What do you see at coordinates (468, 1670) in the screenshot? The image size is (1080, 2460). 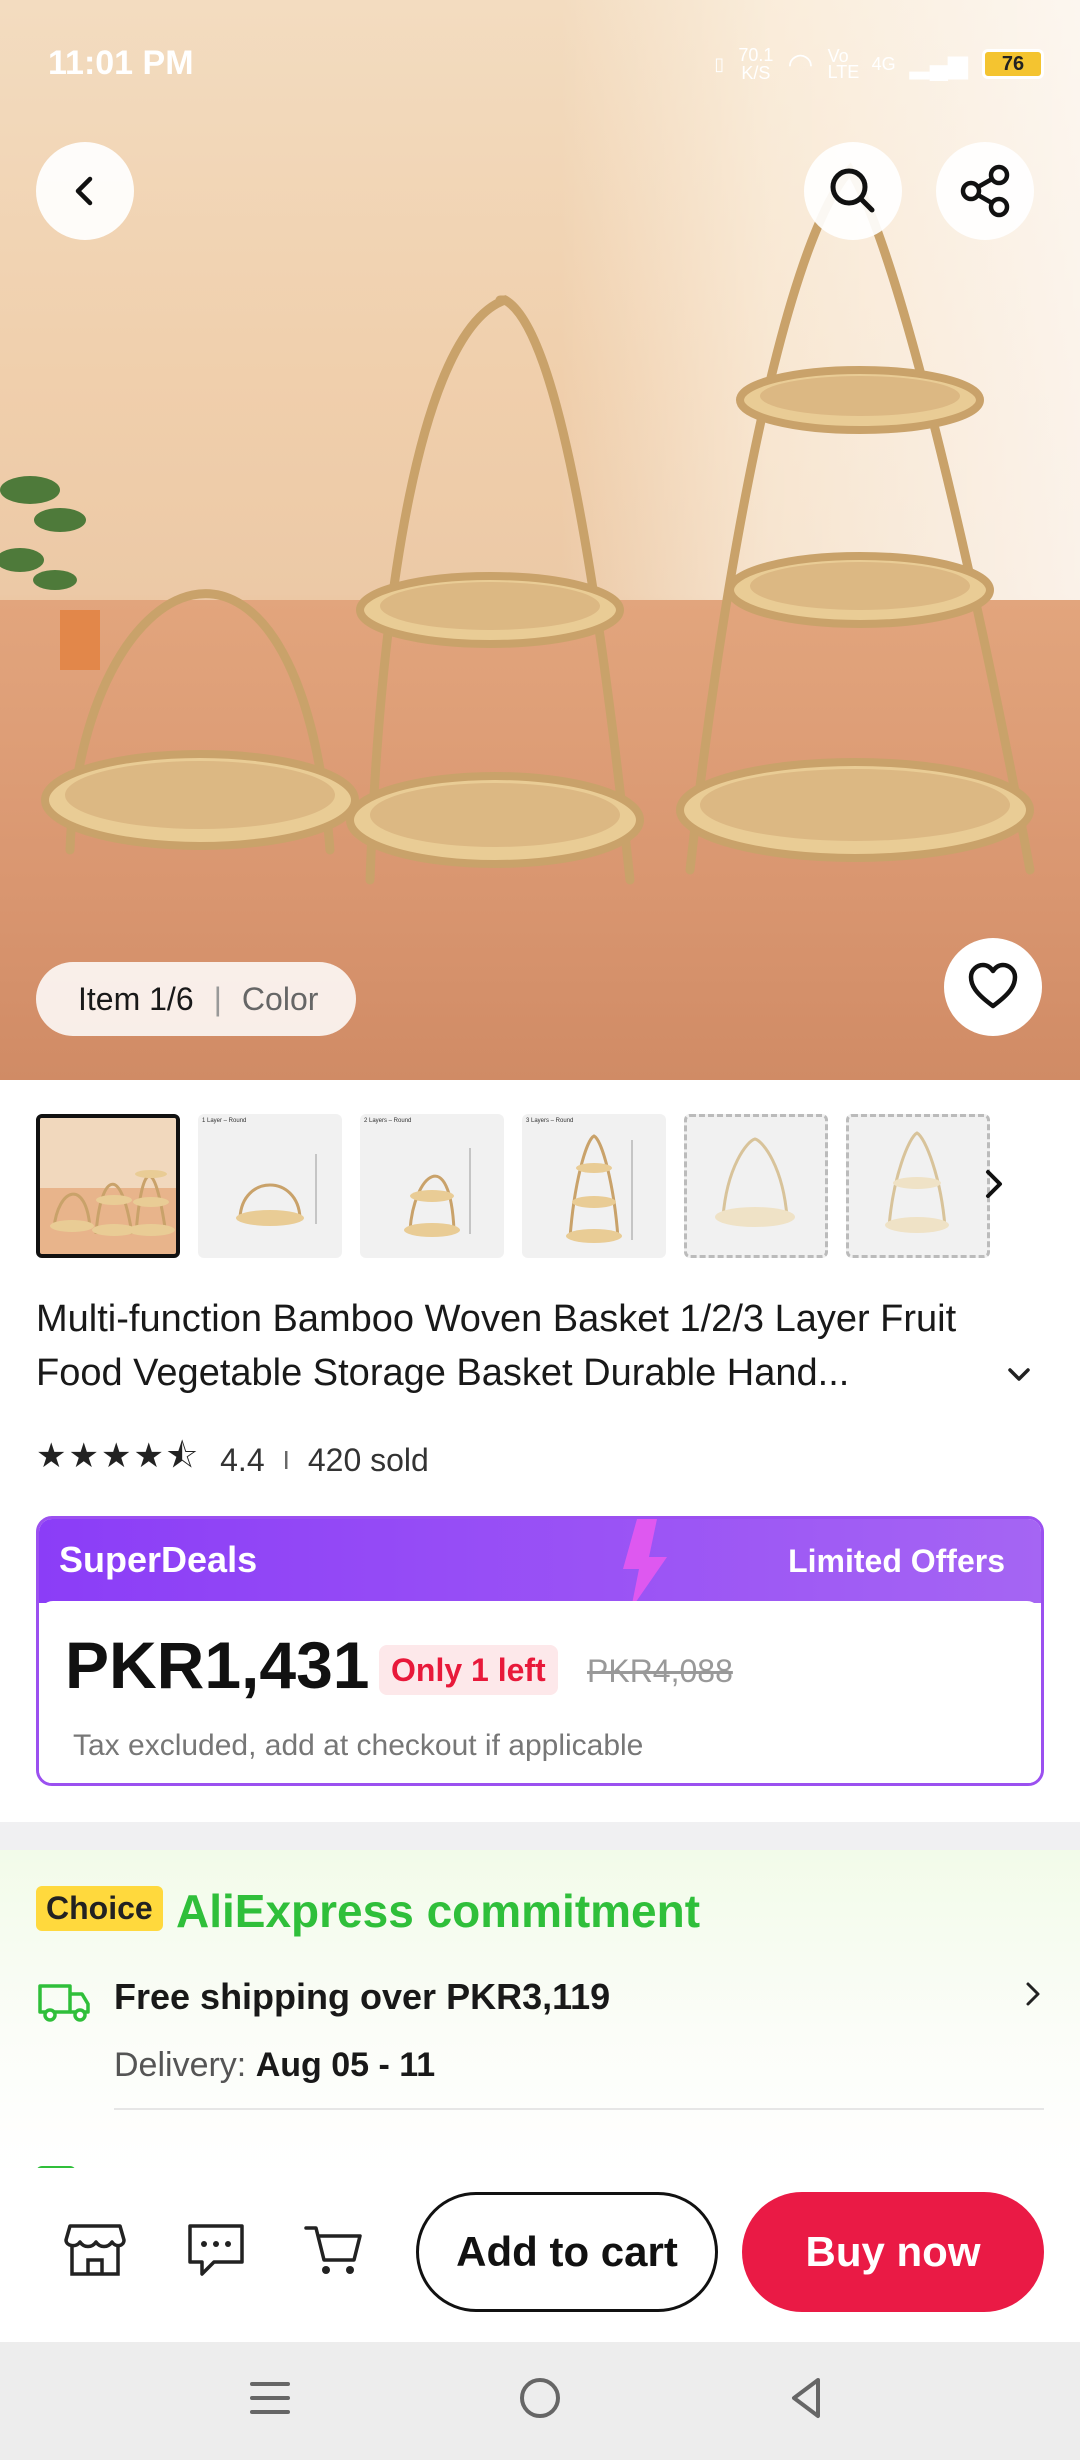 I see `stock-badge: Only 1 left` at bounding box center [468, 1670].